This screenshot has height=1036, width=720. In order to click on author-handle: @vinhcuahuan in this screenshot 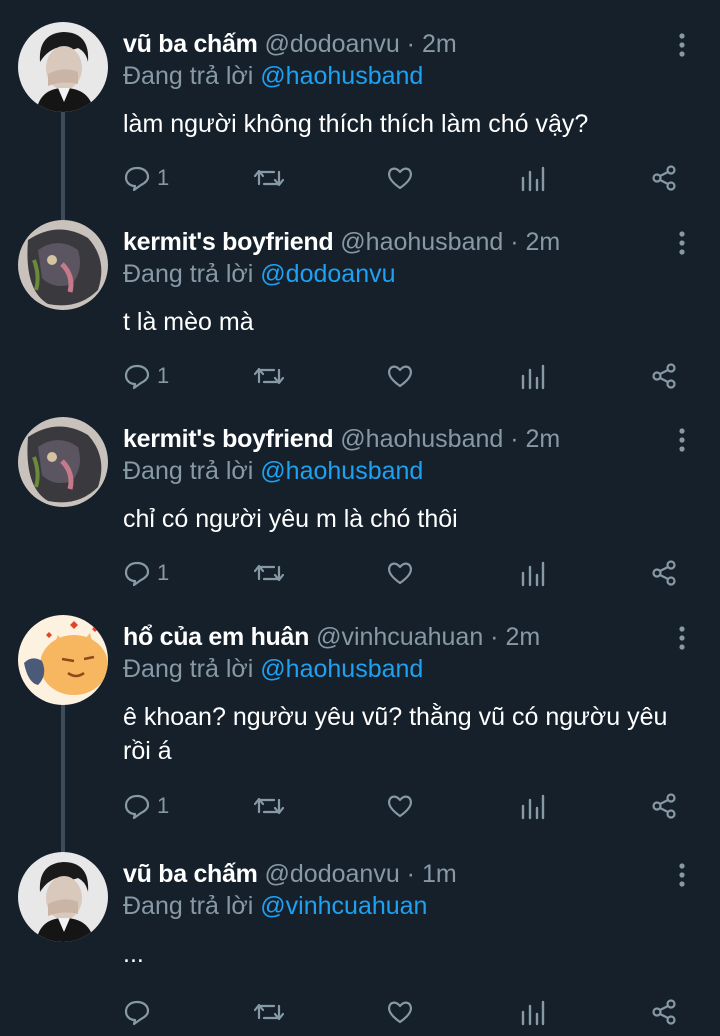, I will do `click(399, 637)`.